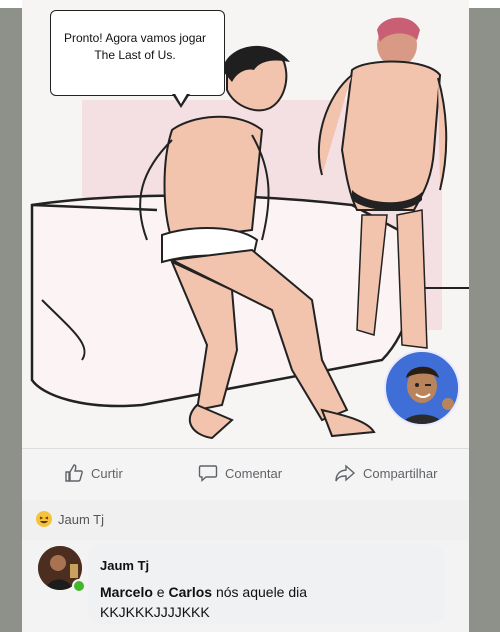 Image resolution: width=500 pixels, height=632 pixels. Describe the element at coordinates (155, 612) in the screenshot. I see `comment-laugh: KKJKKKJJJJKKK` at that location.